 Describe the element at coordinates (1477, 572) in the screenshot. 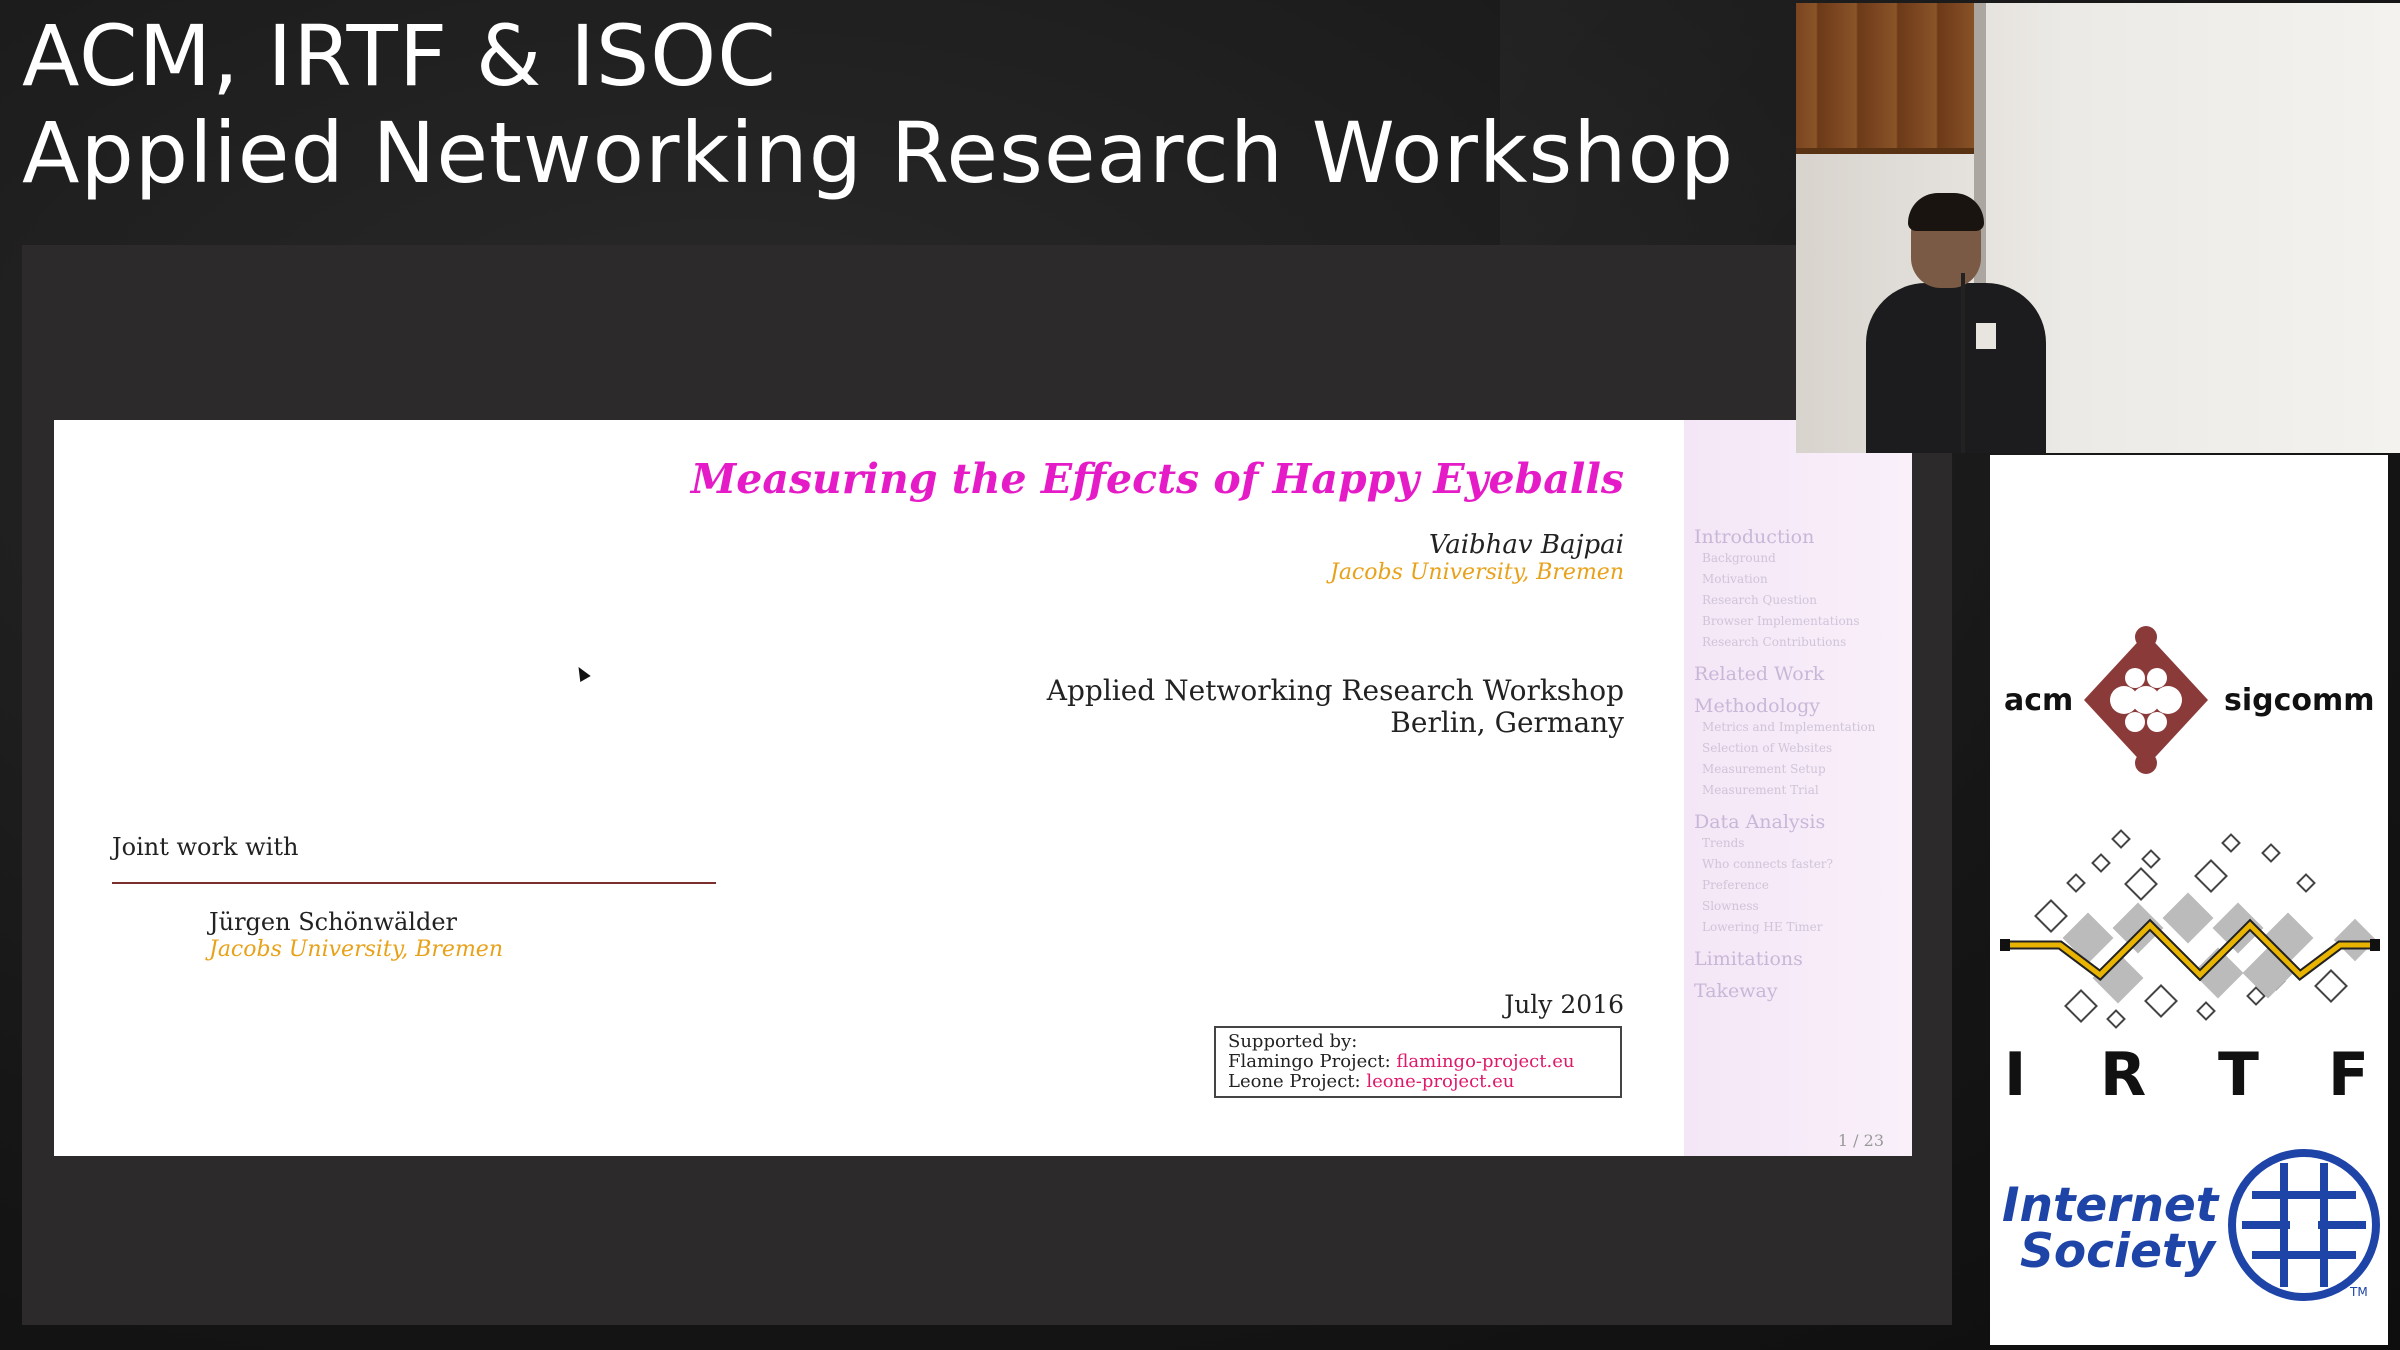

I see `slide-author-affiliation: Jacobs University, Bremen` at that location.